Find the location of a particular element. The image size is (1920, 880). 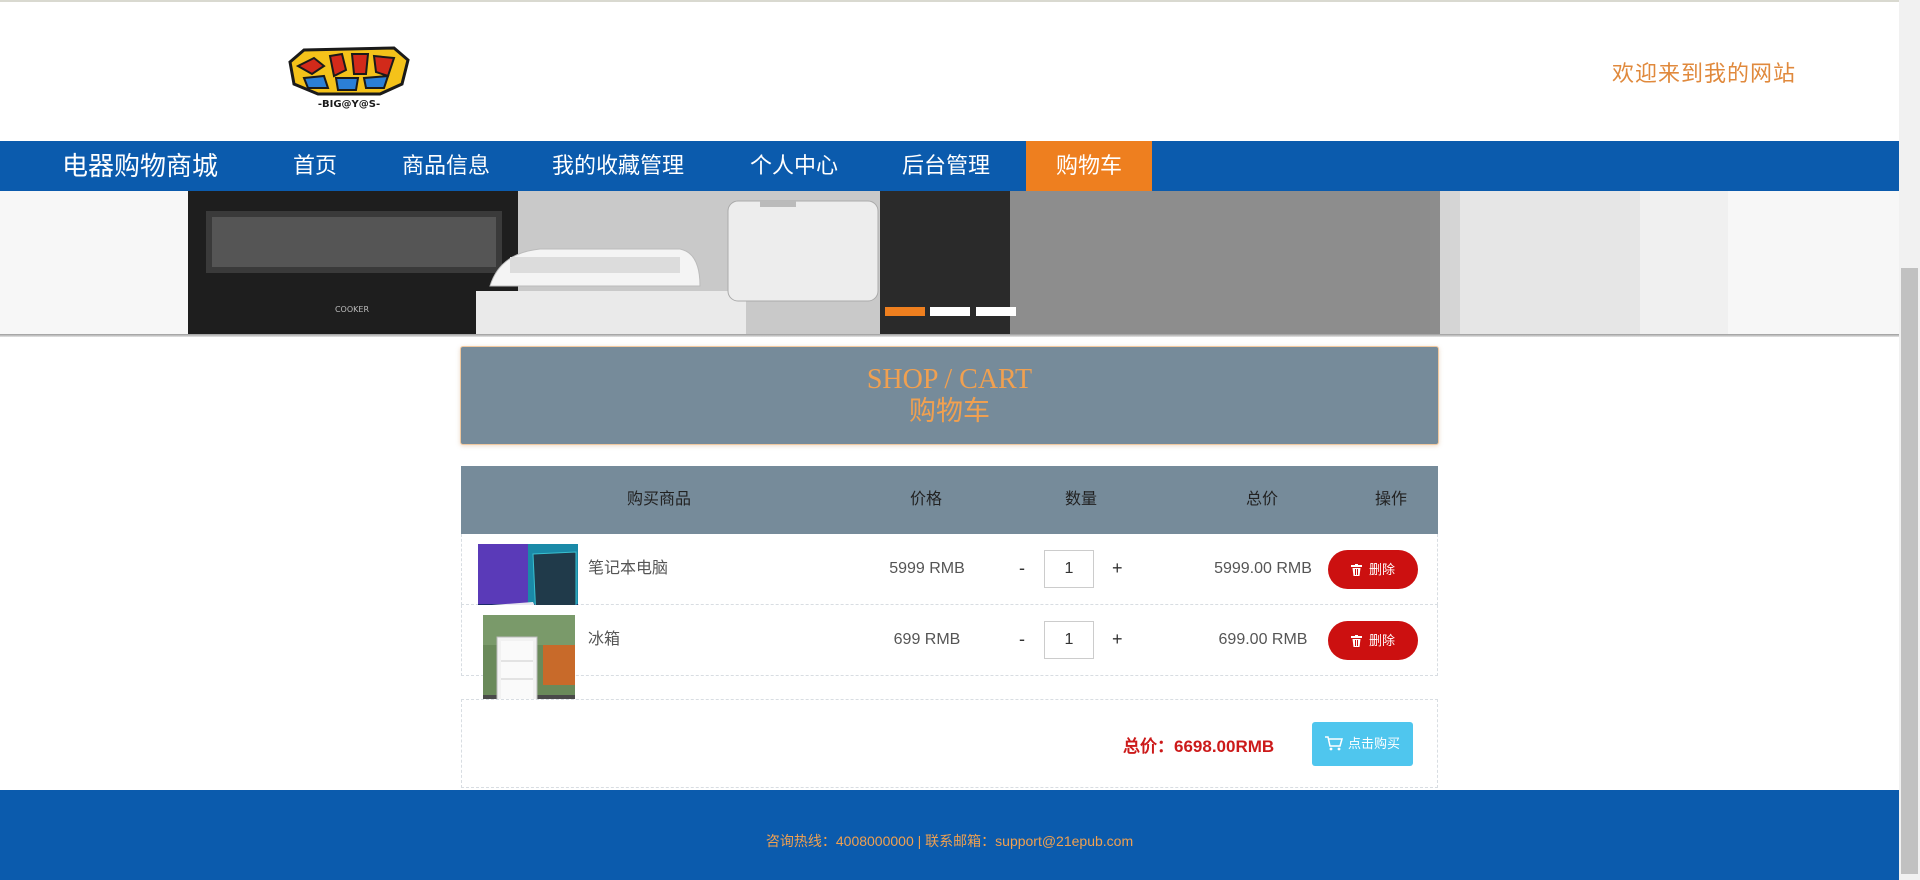

header-product: 购买商品 is located at coordinates (658, 499).